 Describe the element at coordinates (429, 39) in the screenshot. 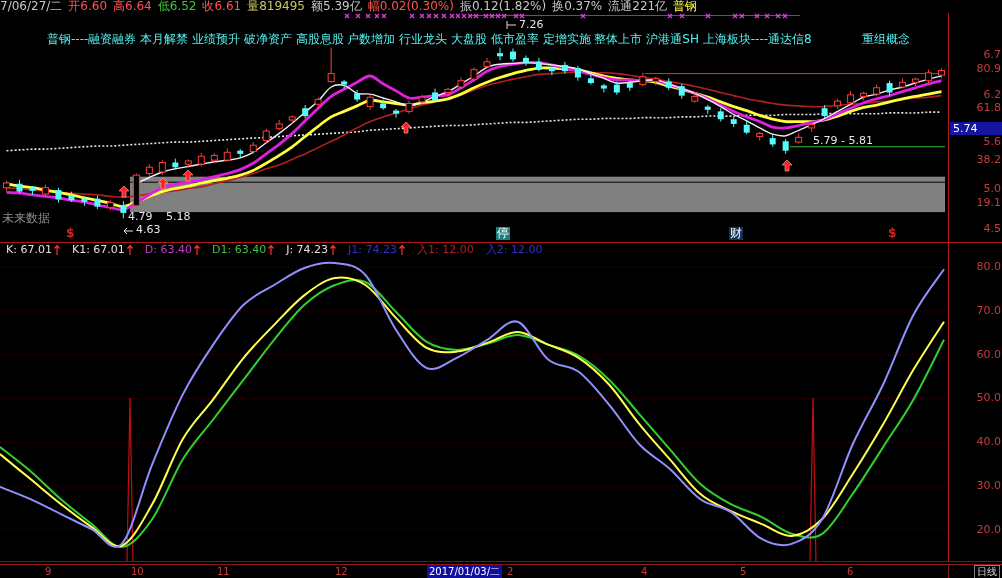

I see `concept-tags: 普钢----融资融券 本月解禁 业绩预升 破净资产 高股息股 户数增加 行业龙头 大盘股 低市盈率 定增实施 整体上市 沪港通SH 上海板块----通达信8` at that location.